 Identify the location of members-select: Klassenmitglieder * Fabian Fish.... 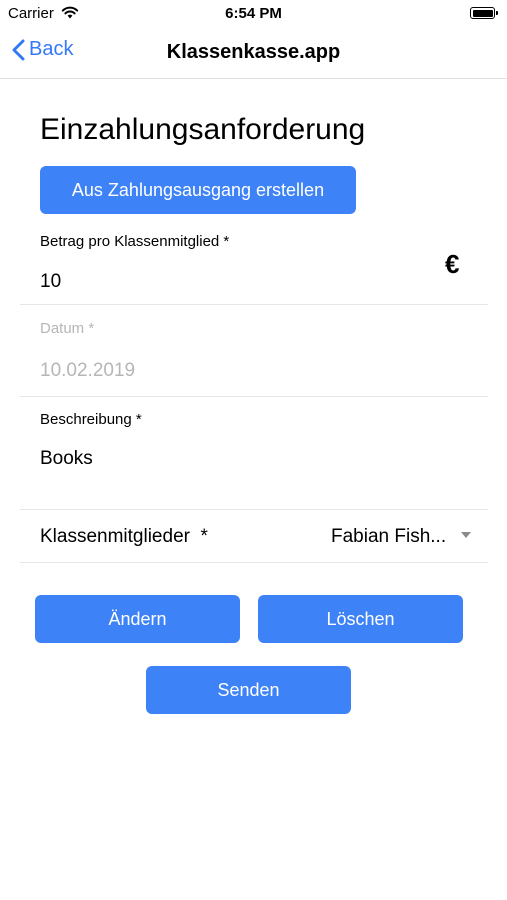
(254, 536).